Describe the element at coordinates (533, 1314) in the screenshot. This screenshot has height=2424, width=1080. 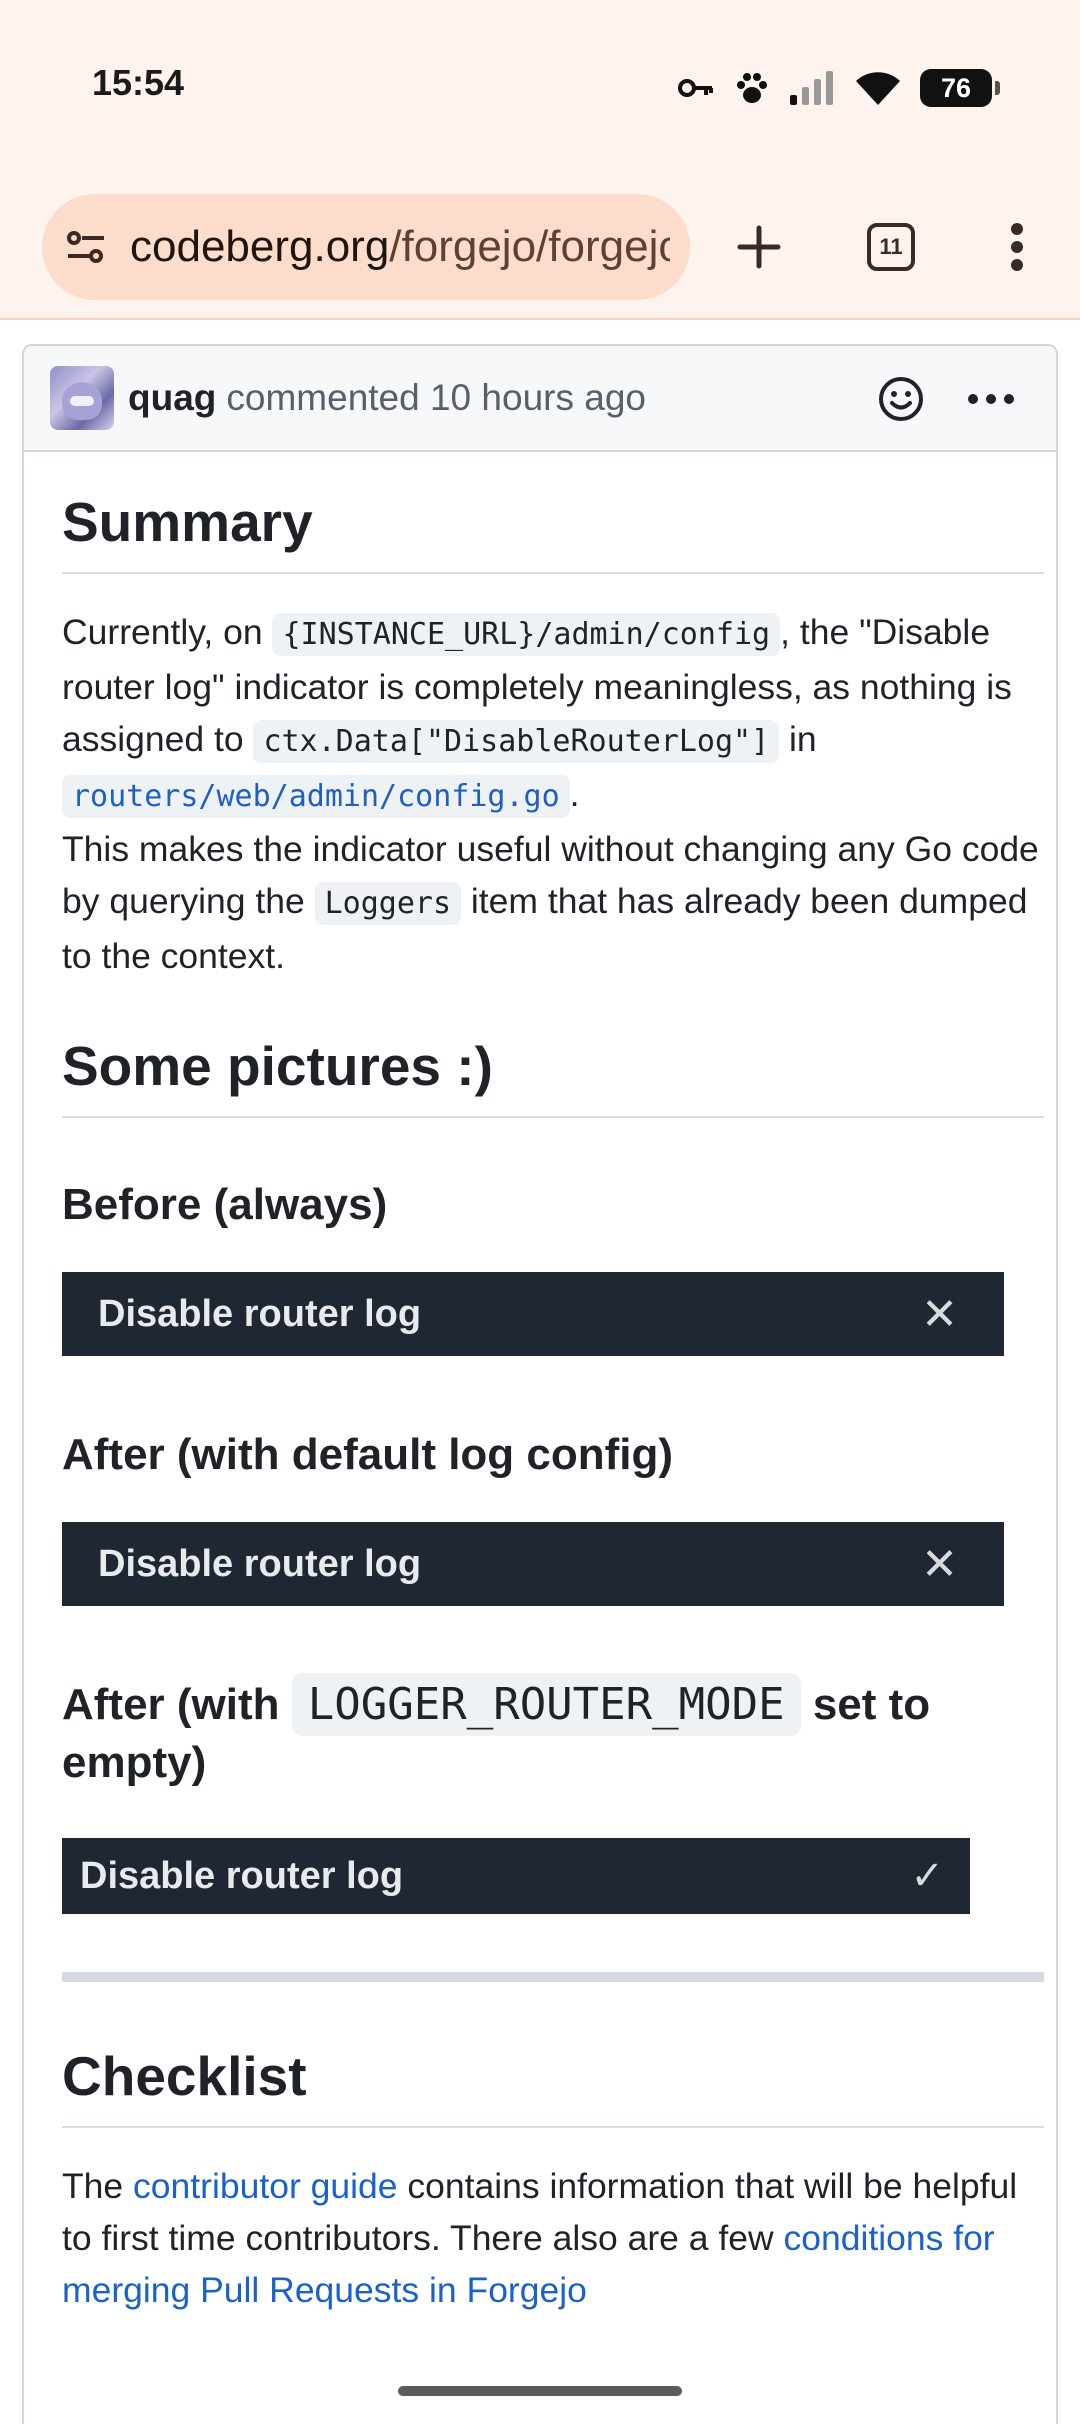
I see `before-image: Disable router log ✕` at that location.